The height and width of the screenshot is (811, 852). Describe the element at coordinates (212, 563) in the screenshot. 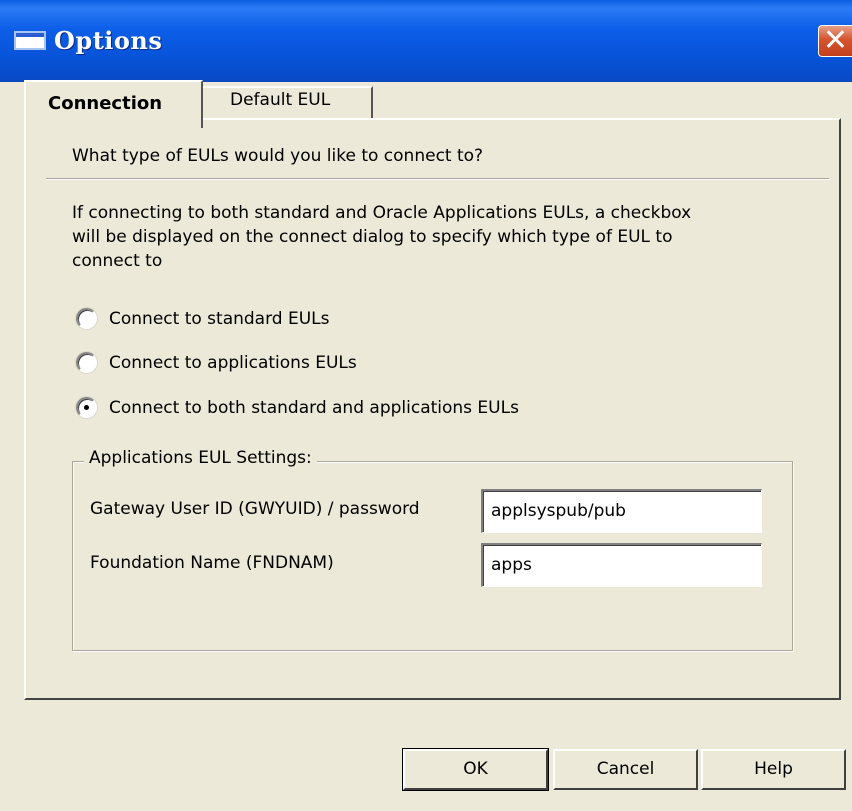

I see `foundation-label: Foundation Name (FNDNAM)` at that location.